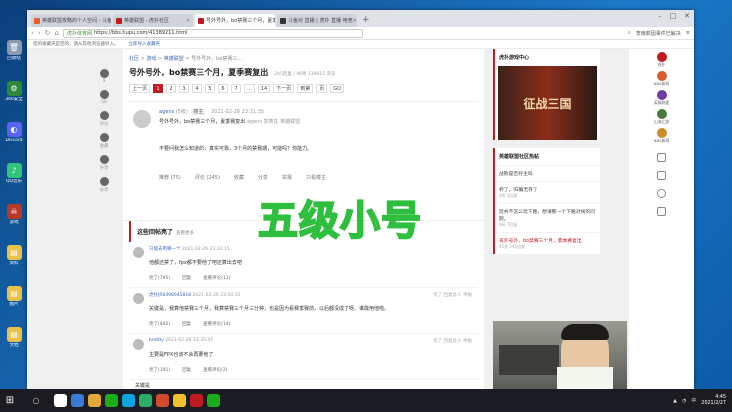  Describe the element at coordinates (14, 173) in the screenshot. I see `desktop-icon: ♪ QQ音乐` at that location.